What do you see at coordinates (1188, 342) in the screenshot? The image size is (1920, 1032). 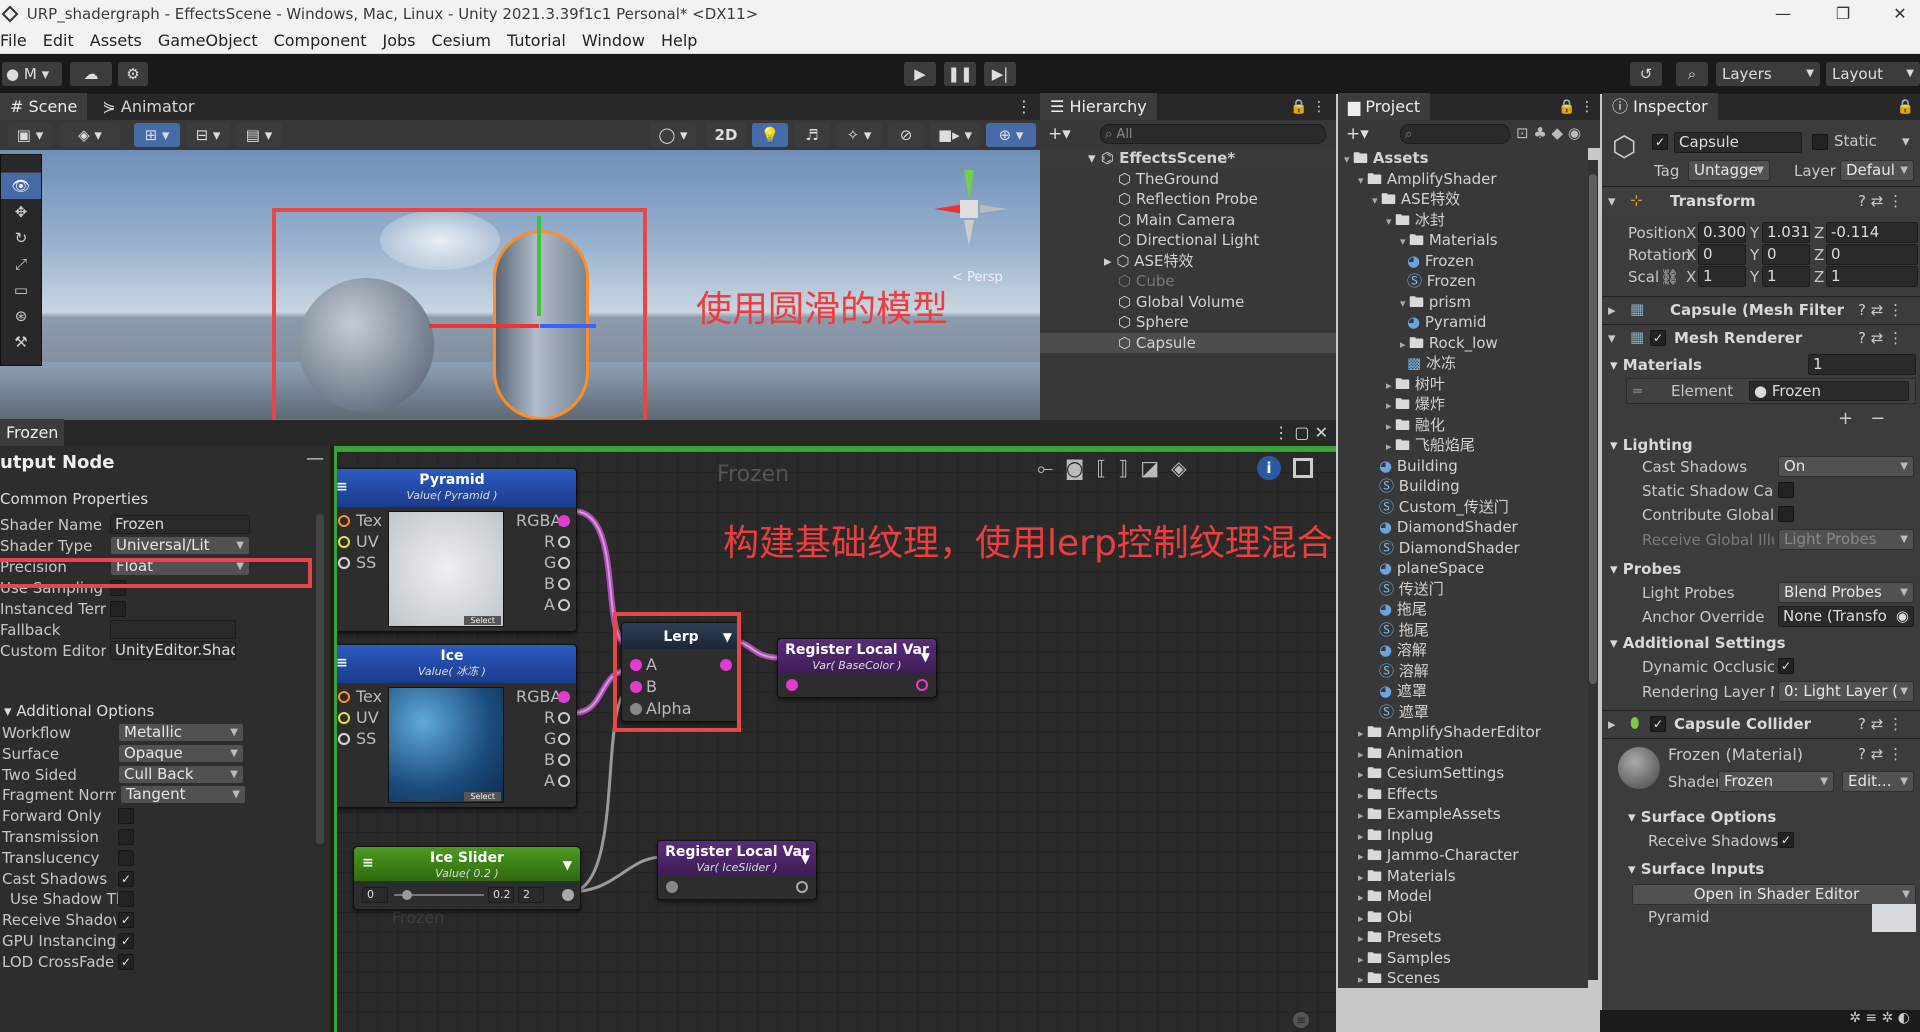 I see `hierarchy-item-capsule: ⬡ Capsule` at bounding box center [1188, 342].